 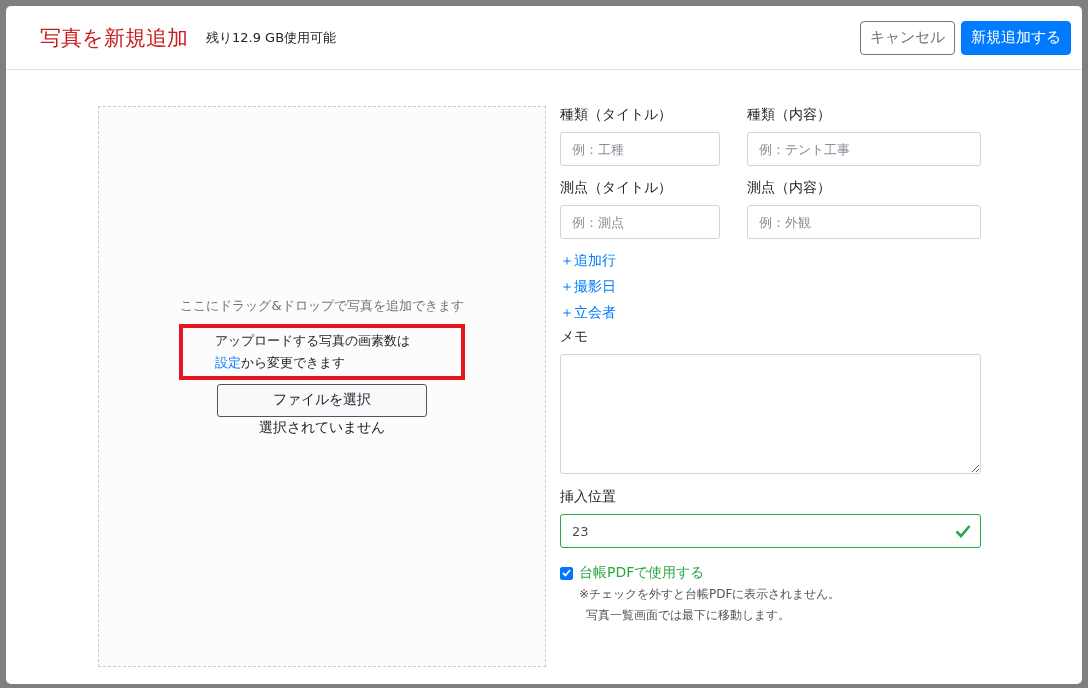 I want to click on pdf-note: 写真一覧画面では最下に移動します。, so click(x=688, y=615).